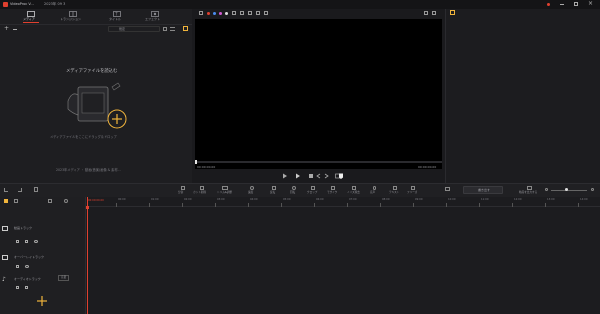  What do you see at coordinates (42, 301) in the screenshot?
I see `add-track-icon` at bounding box center [42, 301].